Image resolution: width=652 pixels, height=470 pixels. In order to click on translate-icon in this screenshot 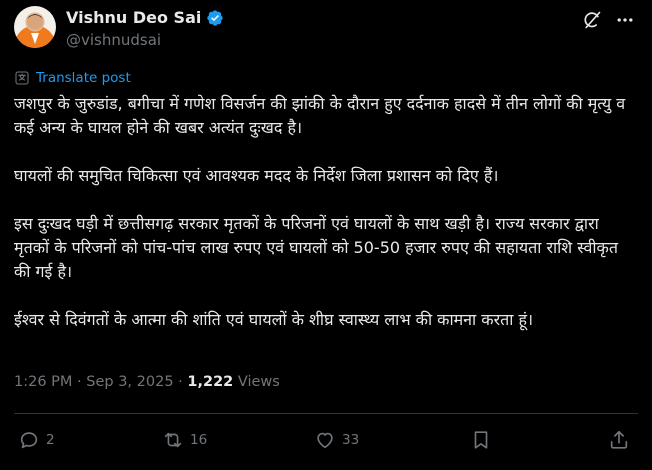, I will do `click(22, 78)`.